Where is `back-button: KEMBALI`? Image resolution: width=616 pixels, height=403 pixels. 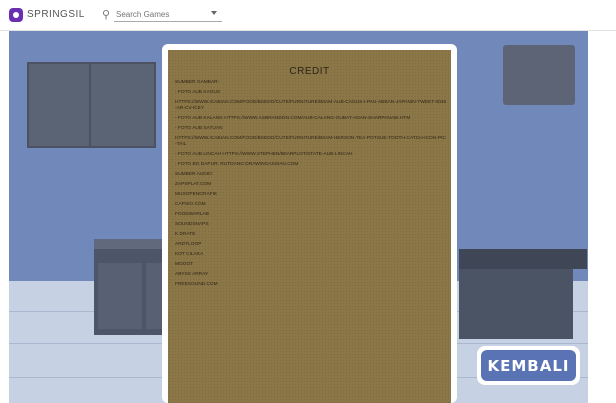 back-button: KEMBALI is located at coordinates (528, 365).